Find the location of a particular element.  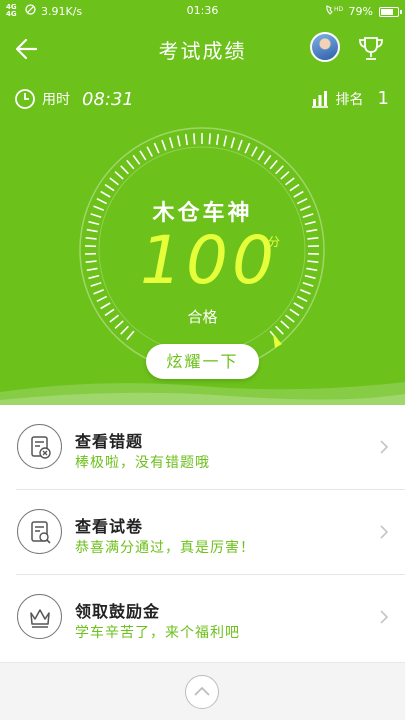

list-item-subtitle: 恭喜满分通过，真是厉害！ is located at coordinates (165, 548).